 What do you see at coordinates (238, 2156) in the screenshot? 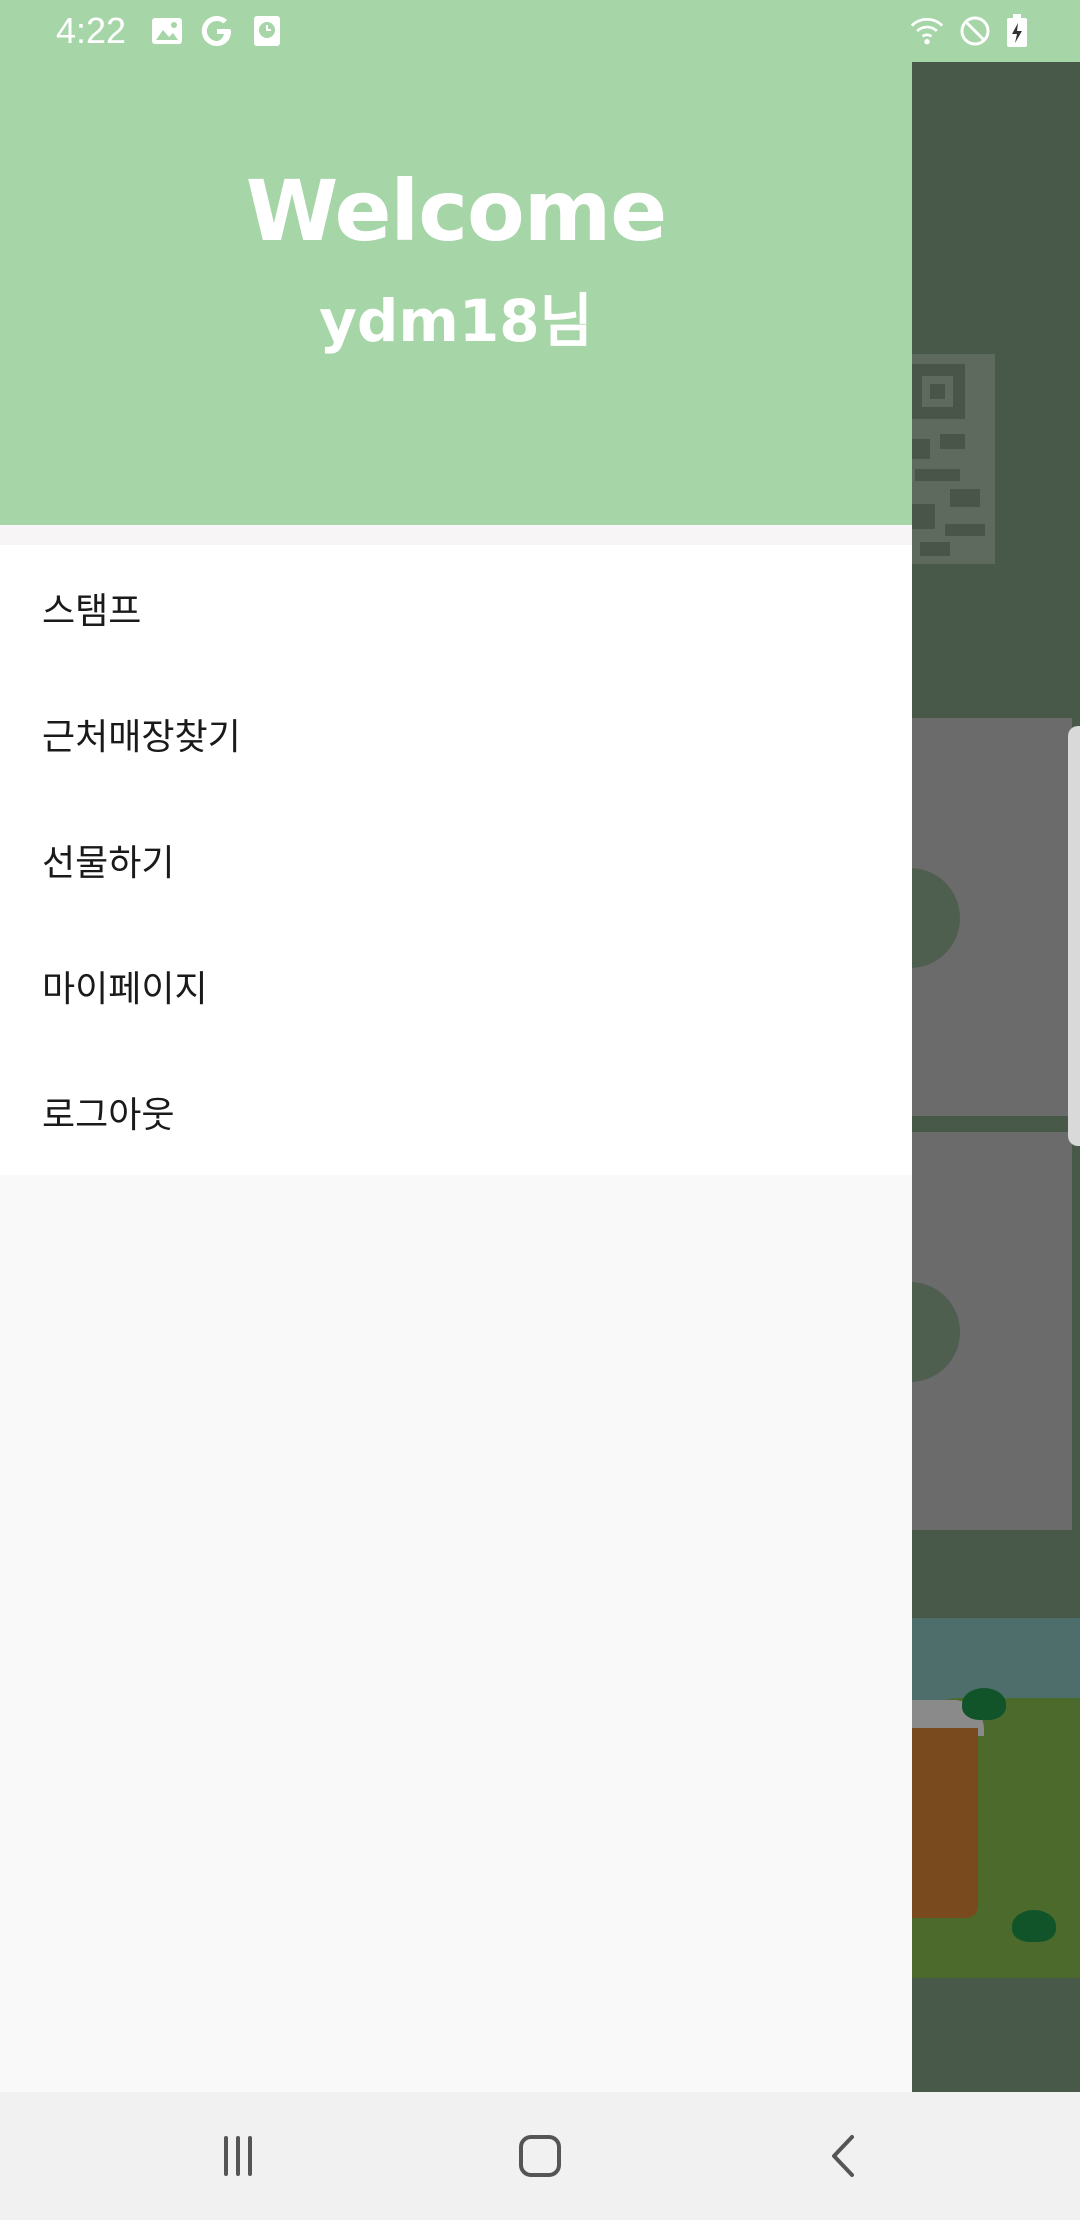
I see `recent-apps-icon` at bounding box center [238, 2156].